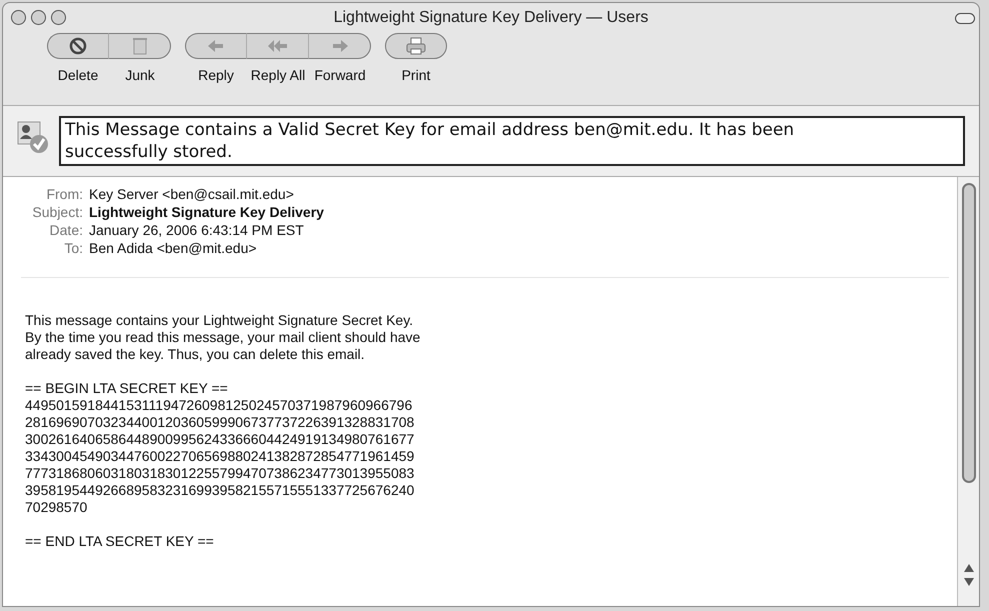  Describe the element at coordinates (140, 59) in the screenshot. I see `toolbar-button: Junk` at that location.